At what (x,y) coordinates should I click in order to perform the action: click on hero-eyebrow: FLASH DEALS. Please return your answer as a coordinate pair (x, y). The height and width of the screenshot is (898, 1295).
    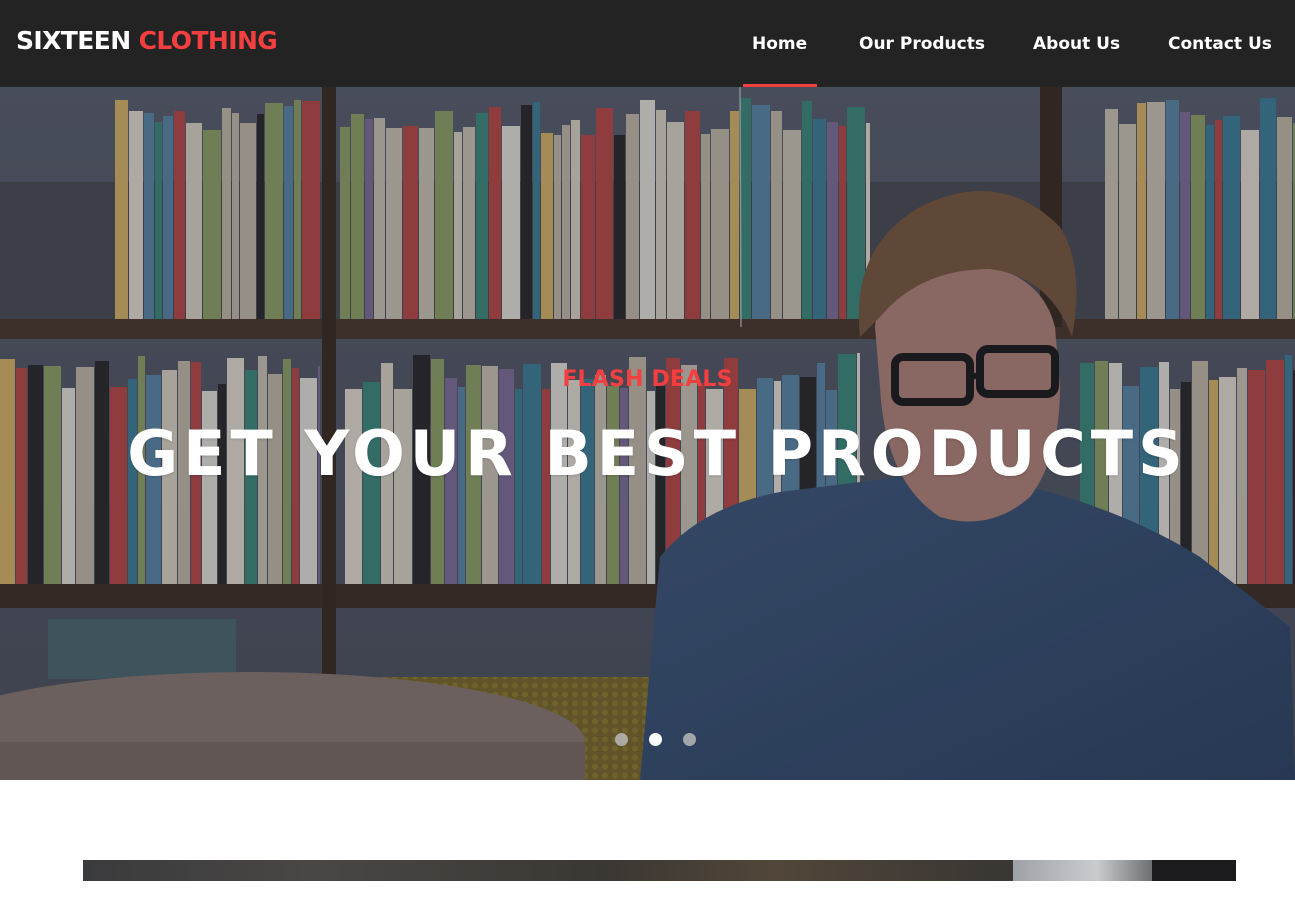
    Looking at the image, I should click on (647, 379).